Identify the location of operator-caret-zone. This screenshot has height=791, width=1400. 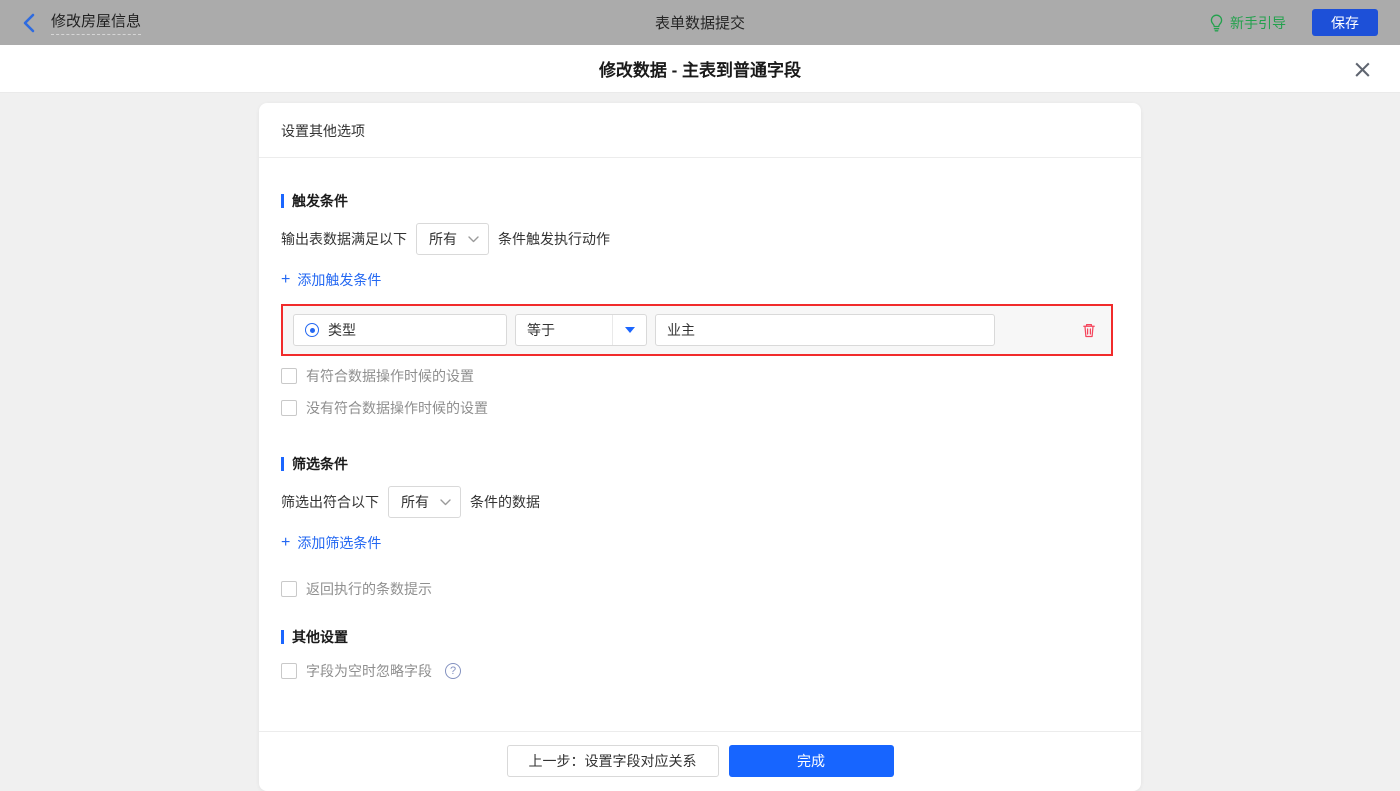
(629, 330).